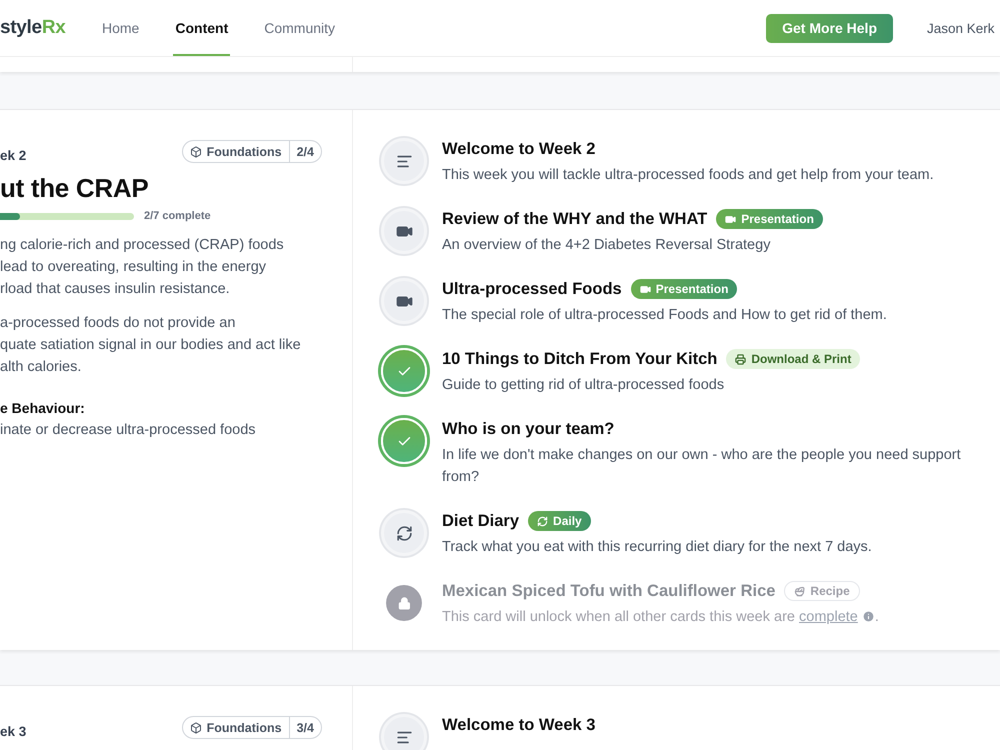 This screenshot has height=750, width=1000. Describe the element at coordinates (607, 245) in the screenshot. I see `card-description: An overview of the 4+2 Diabetes Reversal Strategy` at that location.